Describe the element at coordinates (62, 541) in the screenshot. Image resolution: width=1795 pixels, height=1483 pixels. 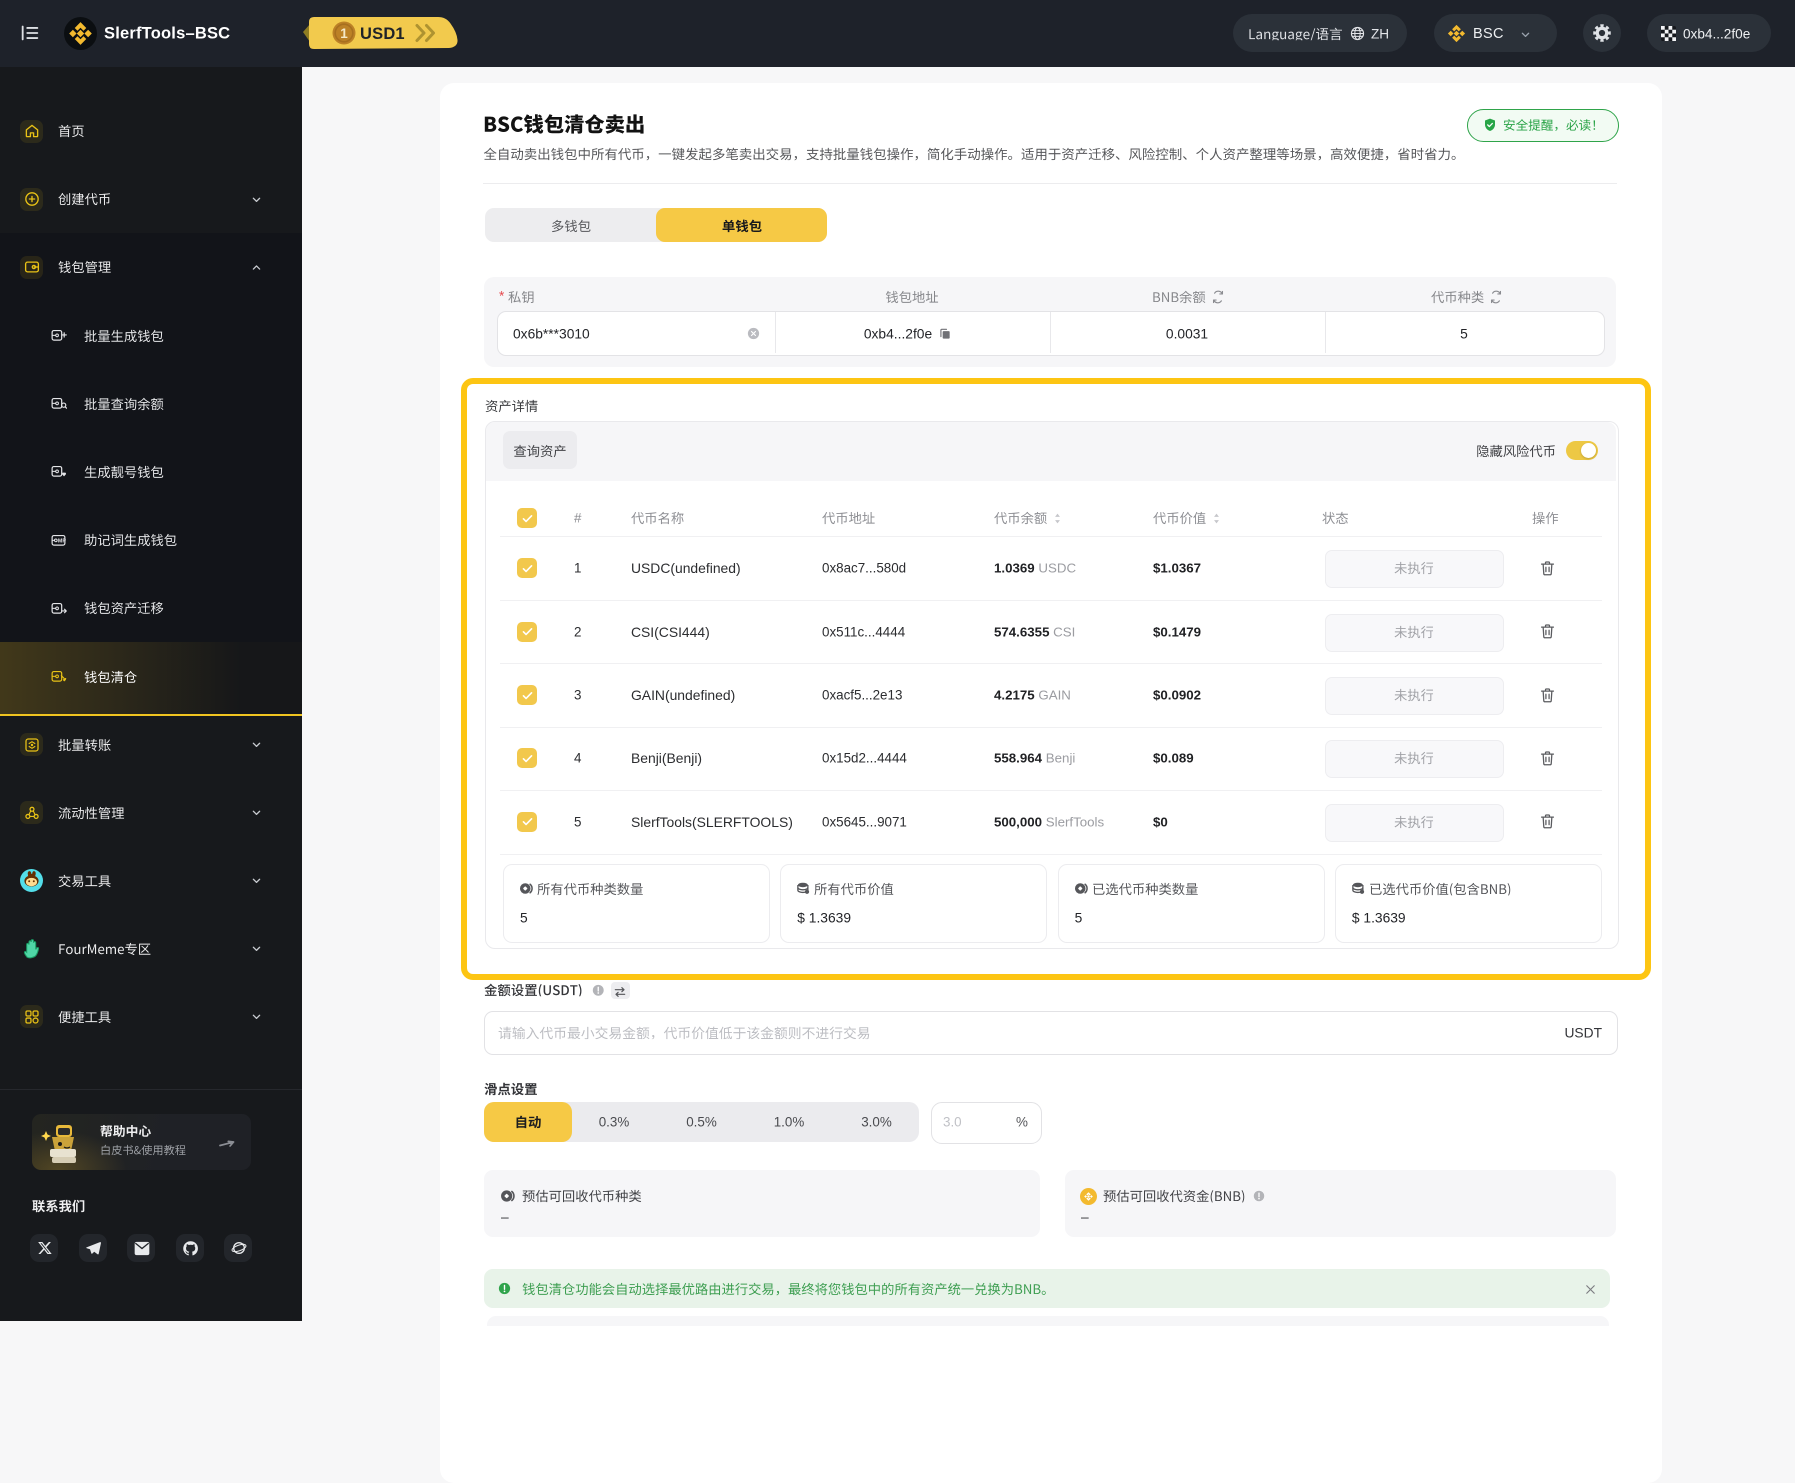
I see `svg-text: MP` at that location.